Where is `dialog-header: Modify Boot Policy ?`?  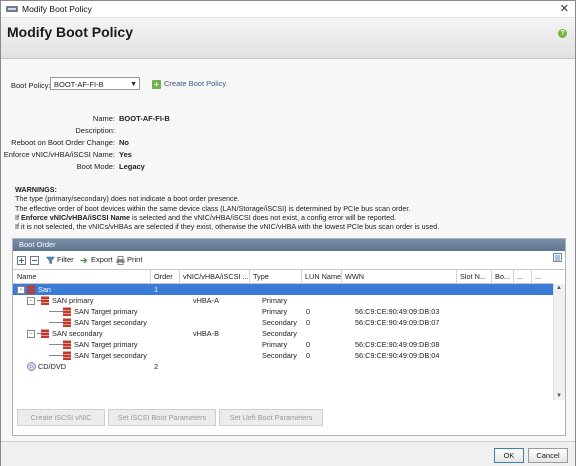
dialog-header: Modify Boot Policy ? is located at coordinates (288, 38).